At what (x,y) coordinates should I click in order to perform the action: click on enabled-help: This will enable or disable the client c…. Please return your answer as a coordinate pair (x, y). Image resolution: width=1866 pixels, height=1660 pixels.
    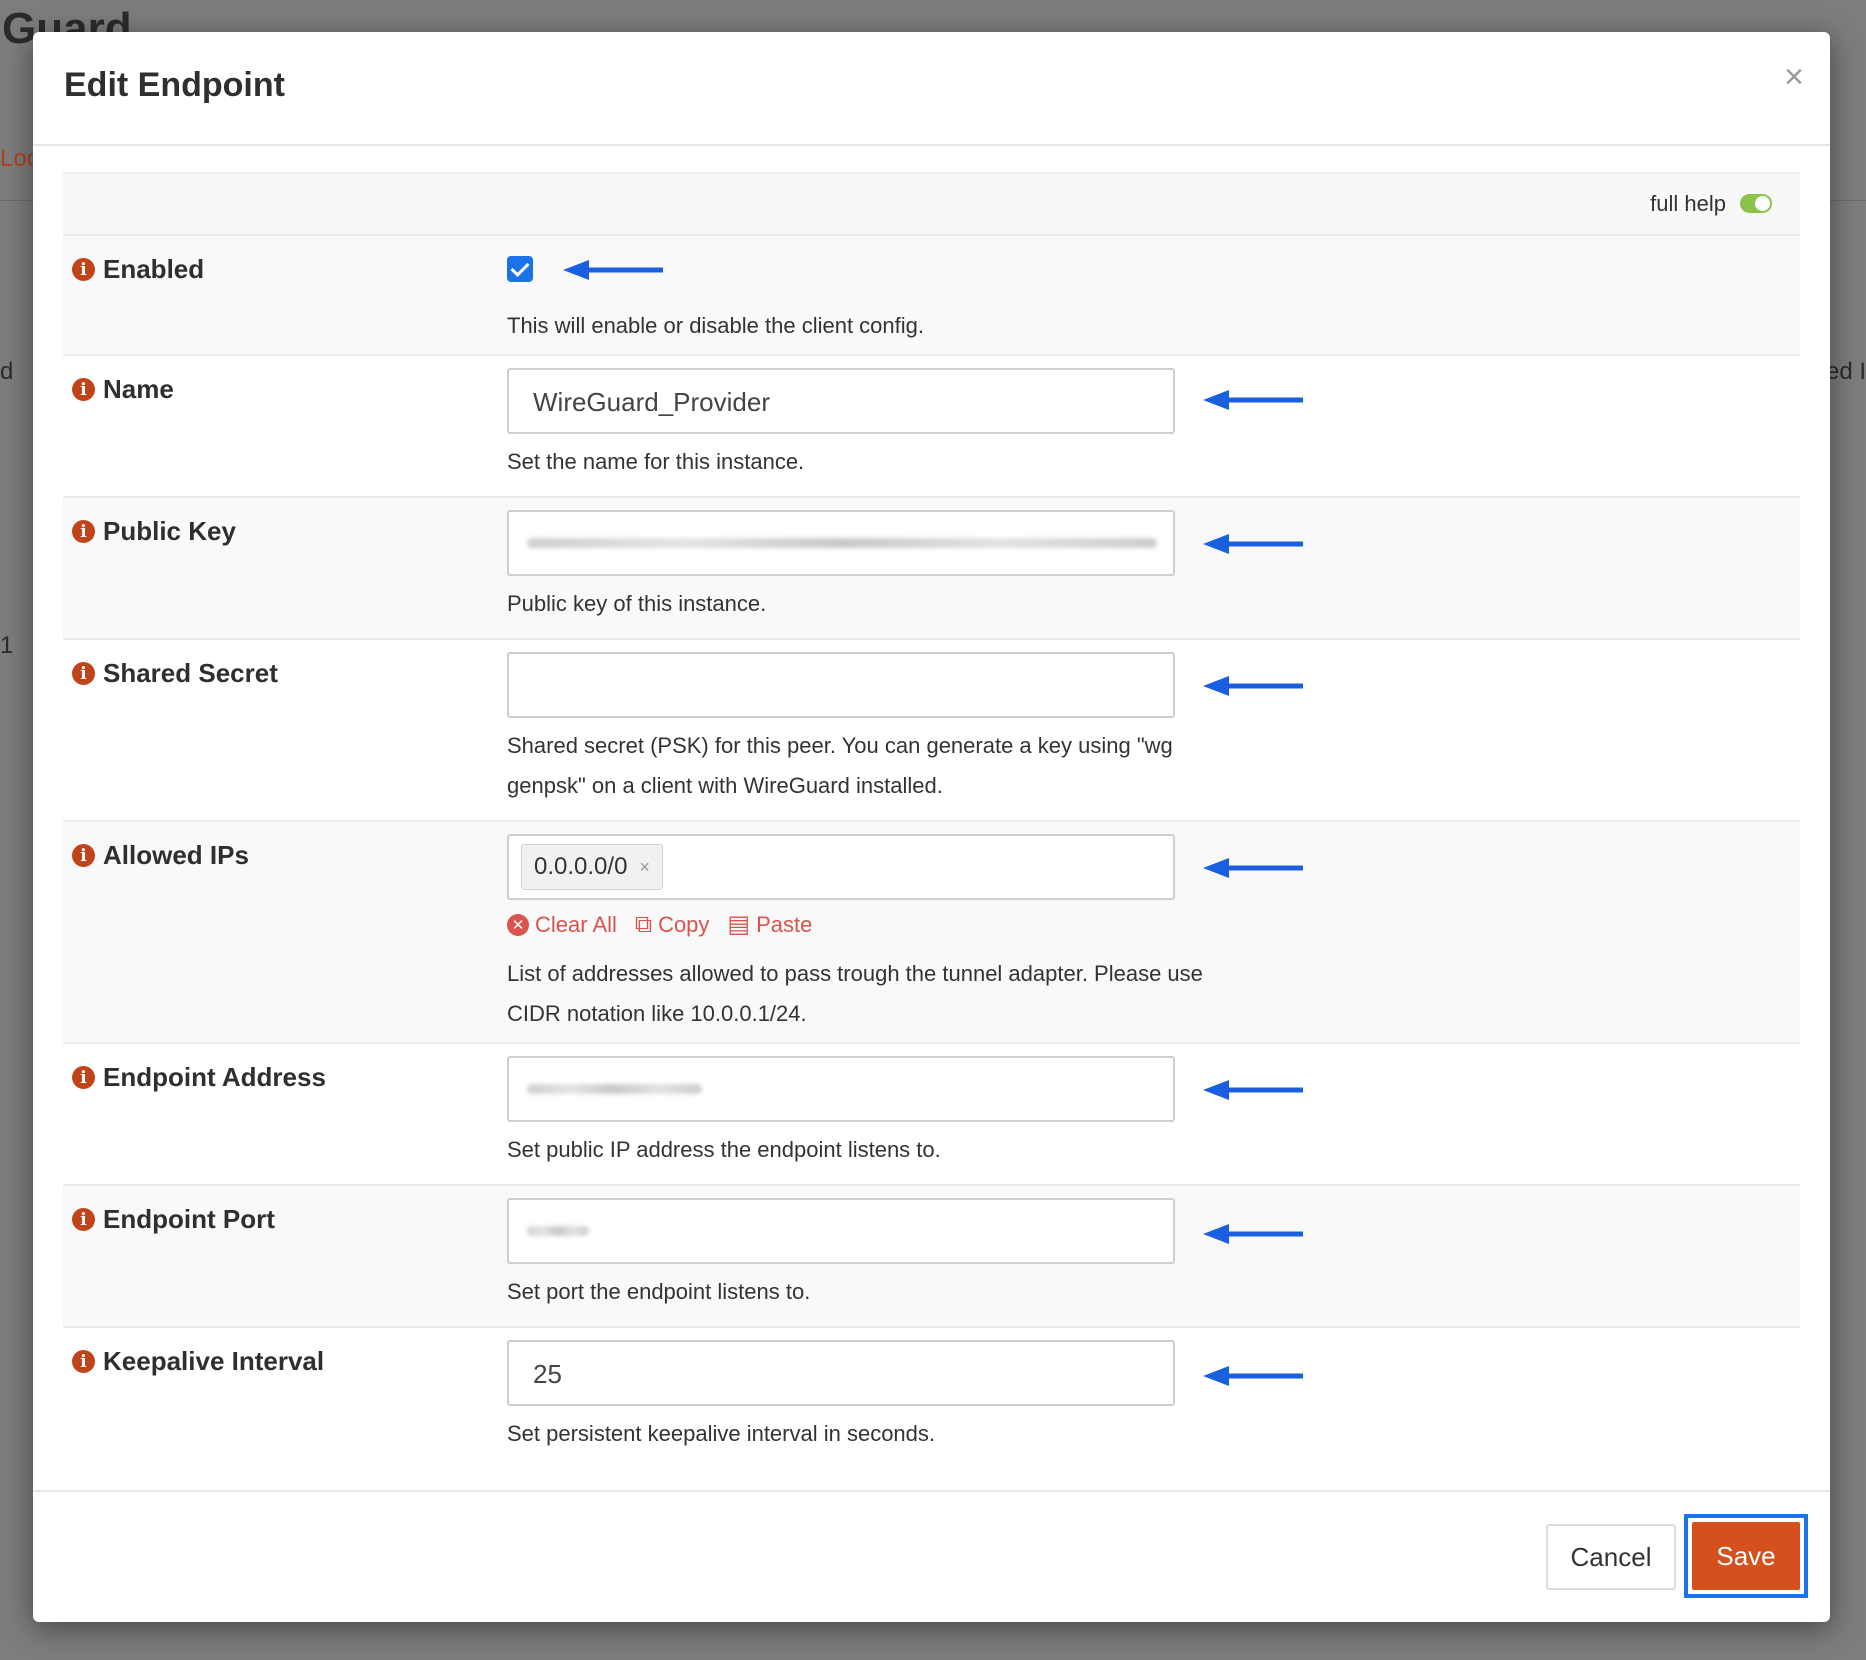
    Looking at the image, I should click on (716, 325).